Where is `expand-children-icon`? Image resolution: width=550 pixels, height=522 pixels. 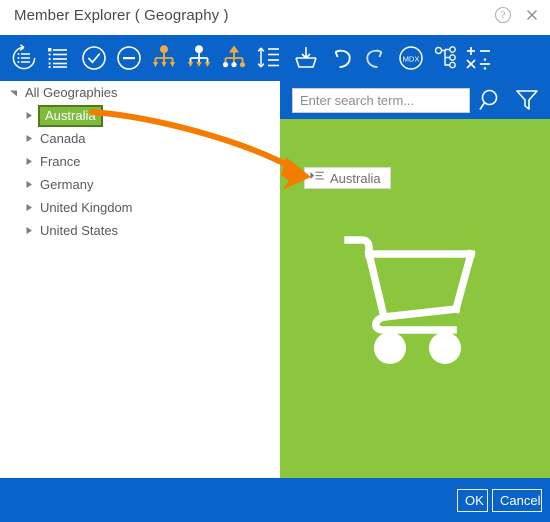 expand-children-icon is located at coordinates (164, 58).